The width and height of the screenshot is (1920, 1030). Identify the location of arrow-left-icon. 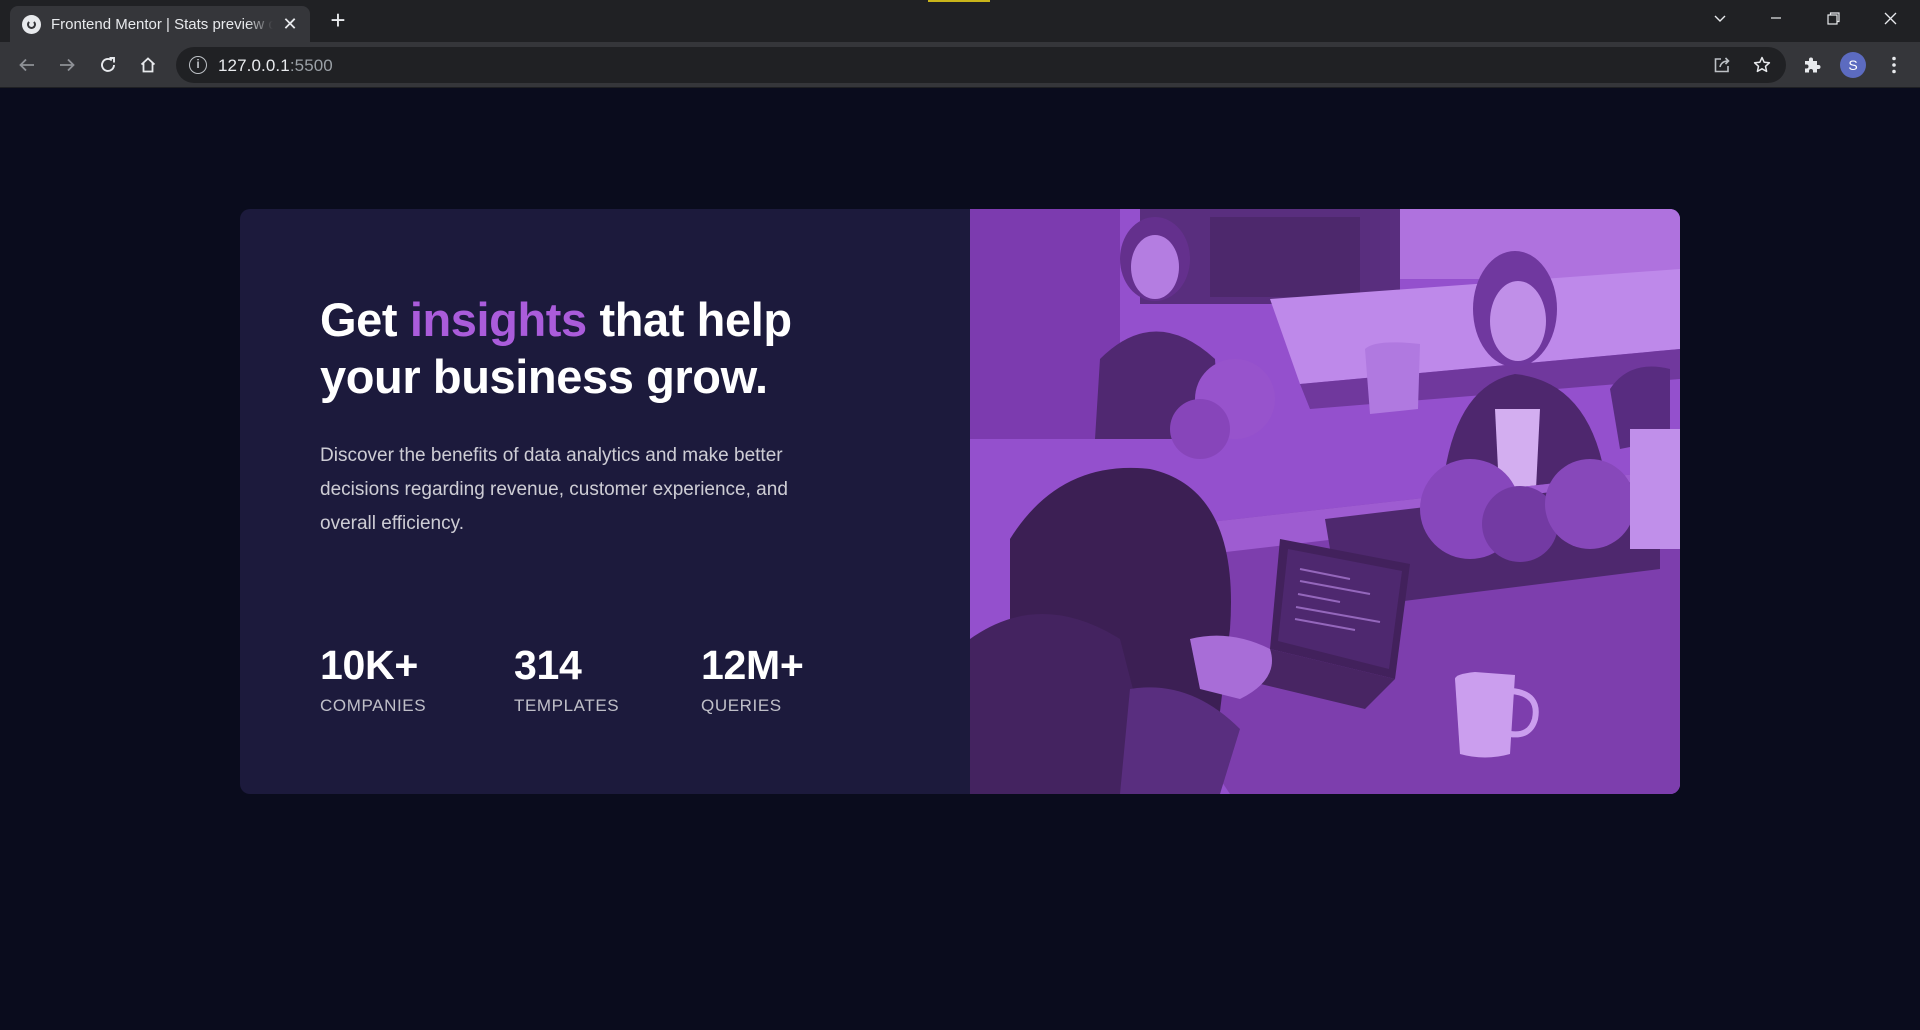
(26, 65).